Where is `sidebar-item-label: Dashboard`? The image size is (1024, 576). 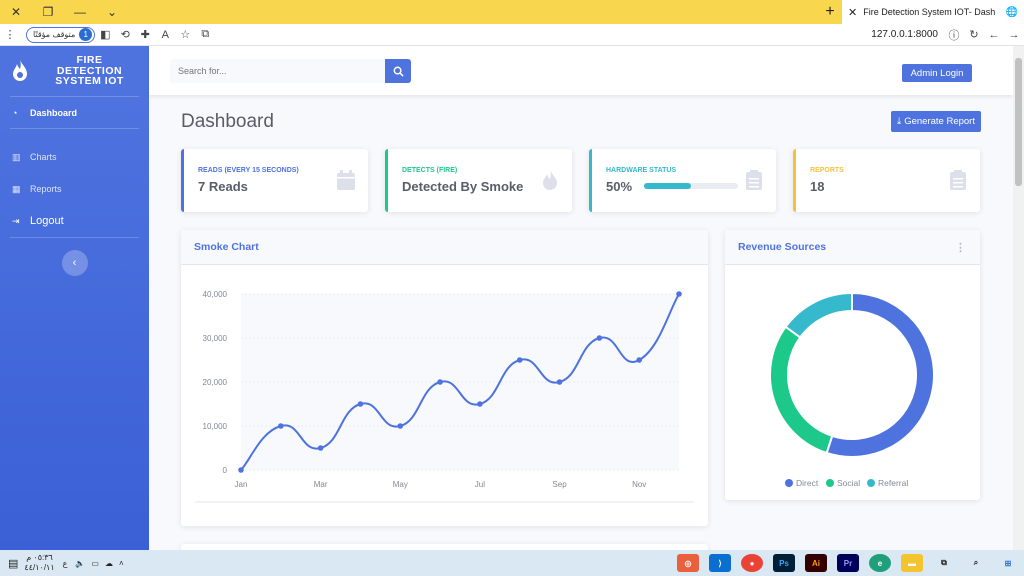 sidebar-item-label: Dashboard is located at coordinates (54, 113).